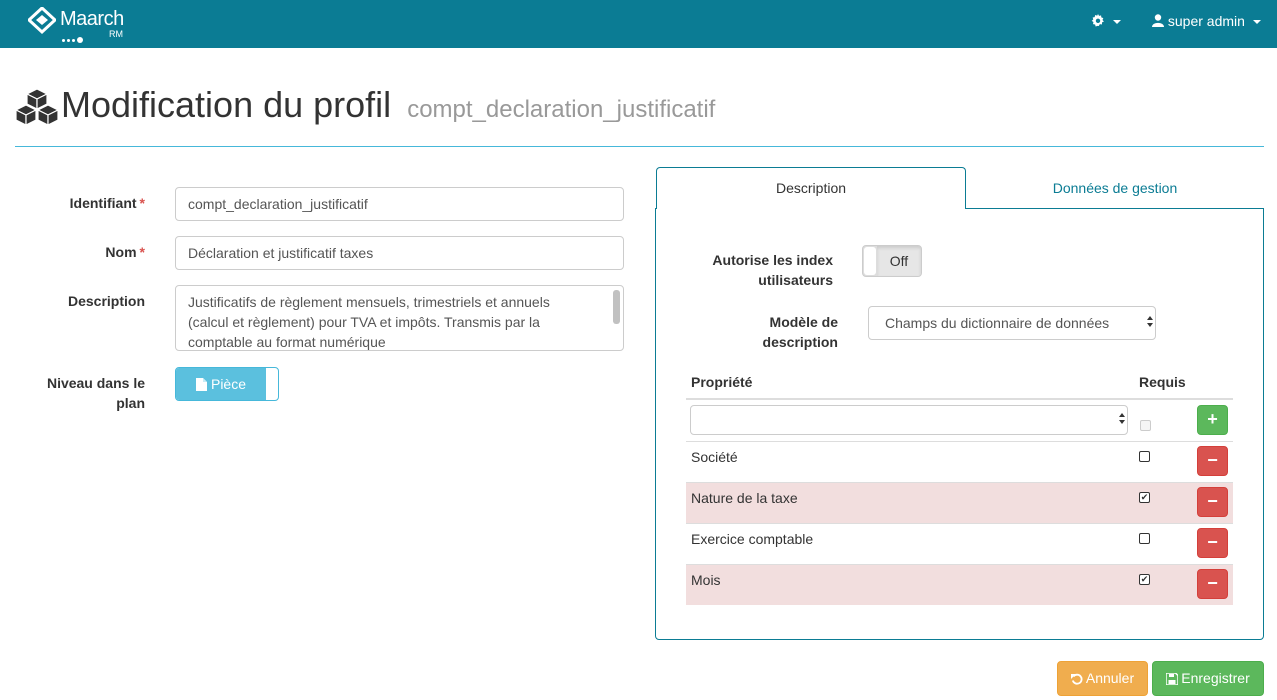 The image size is (1277, 700). I want to click on description-label: Description, so click(106, 301).